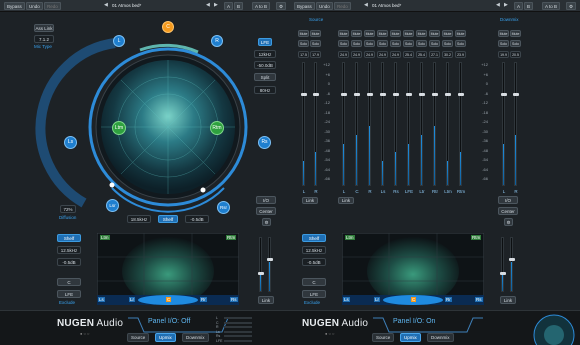 The width and height of the screenshot is (580, 345). I want to click on split-freq-field: 80Hz, so click(265, 90).